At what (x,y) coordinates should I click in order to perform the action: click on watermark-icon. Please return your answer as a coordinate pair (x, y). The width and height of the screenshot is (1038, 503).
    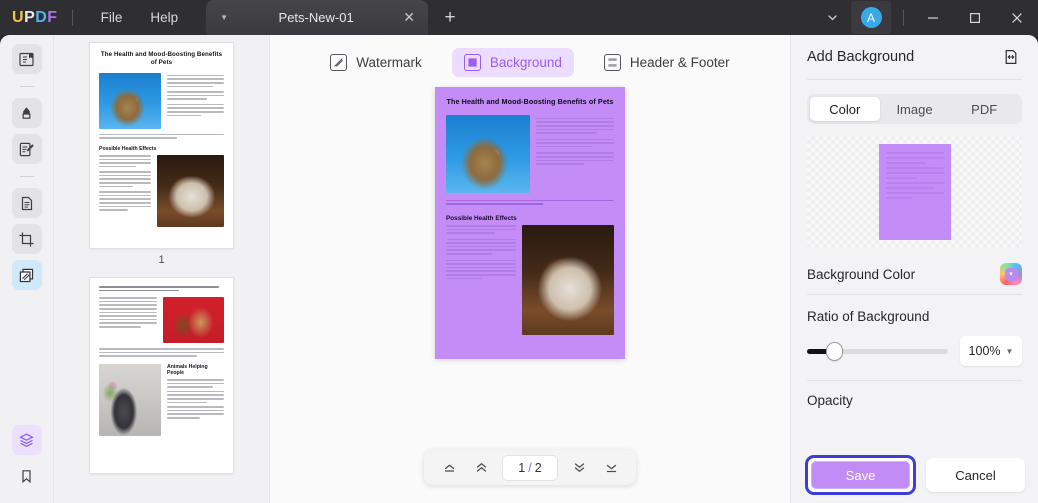
    Looking at the image, I should click on (339, 62).